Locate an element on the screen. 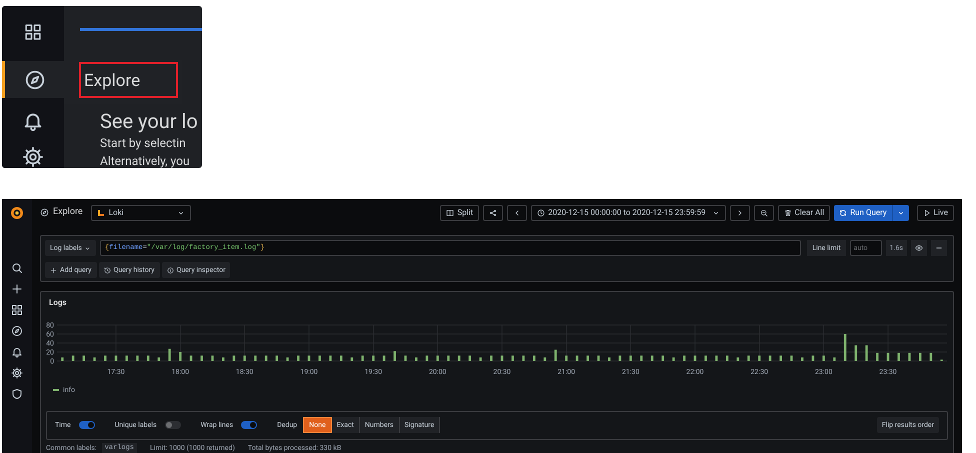  columns-icon is located at coordinates (450, 212).